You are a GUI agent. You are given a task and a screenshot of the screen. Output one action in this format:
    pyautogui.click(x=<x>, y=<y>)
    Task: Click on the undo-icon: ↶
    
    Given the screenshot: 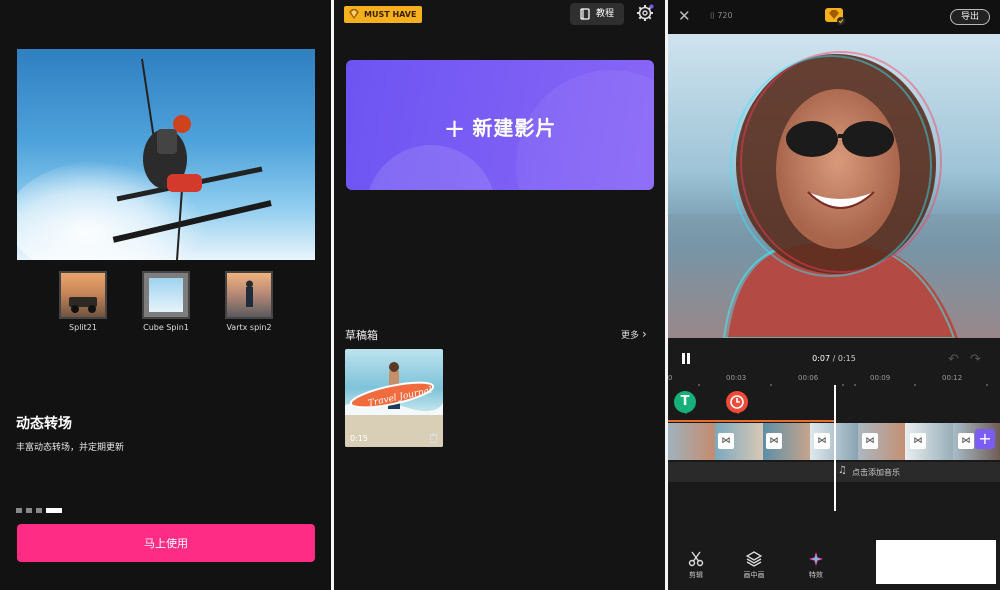 What is the action you would take?
    pyautogui.click(x=953, y=359)
    